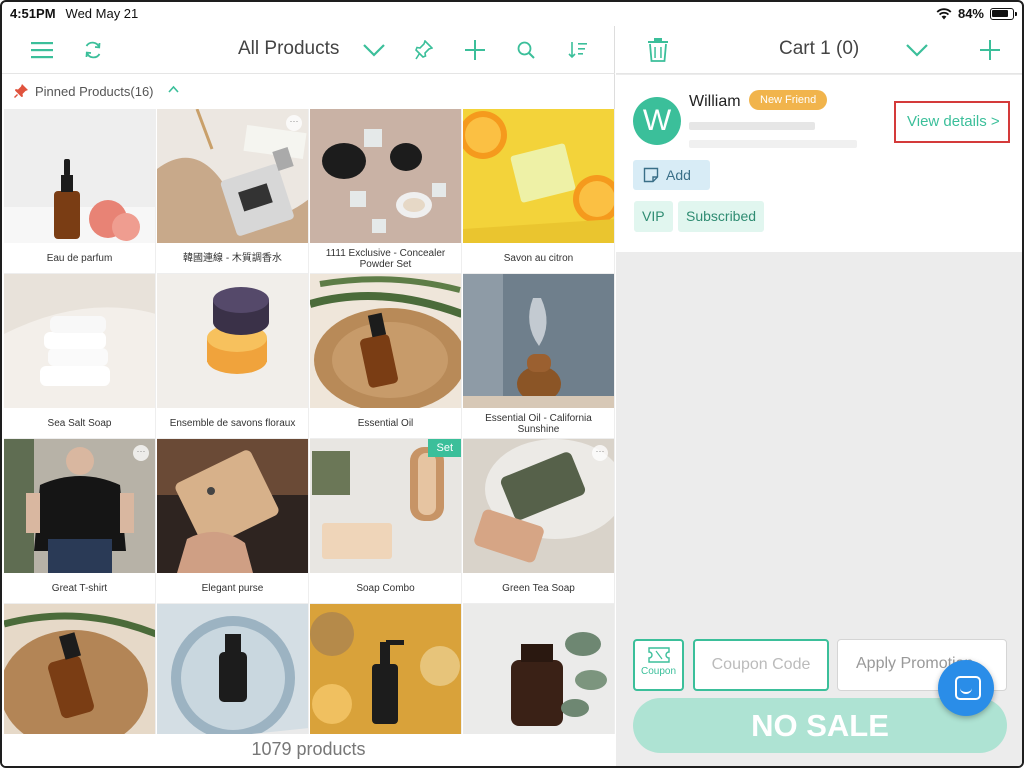 Image resolution: width=1024 pixels, height=768 pixels. Describe the element at coordinates (173, 89) in the screenshot. I see `chevron-up-icon` at that location.